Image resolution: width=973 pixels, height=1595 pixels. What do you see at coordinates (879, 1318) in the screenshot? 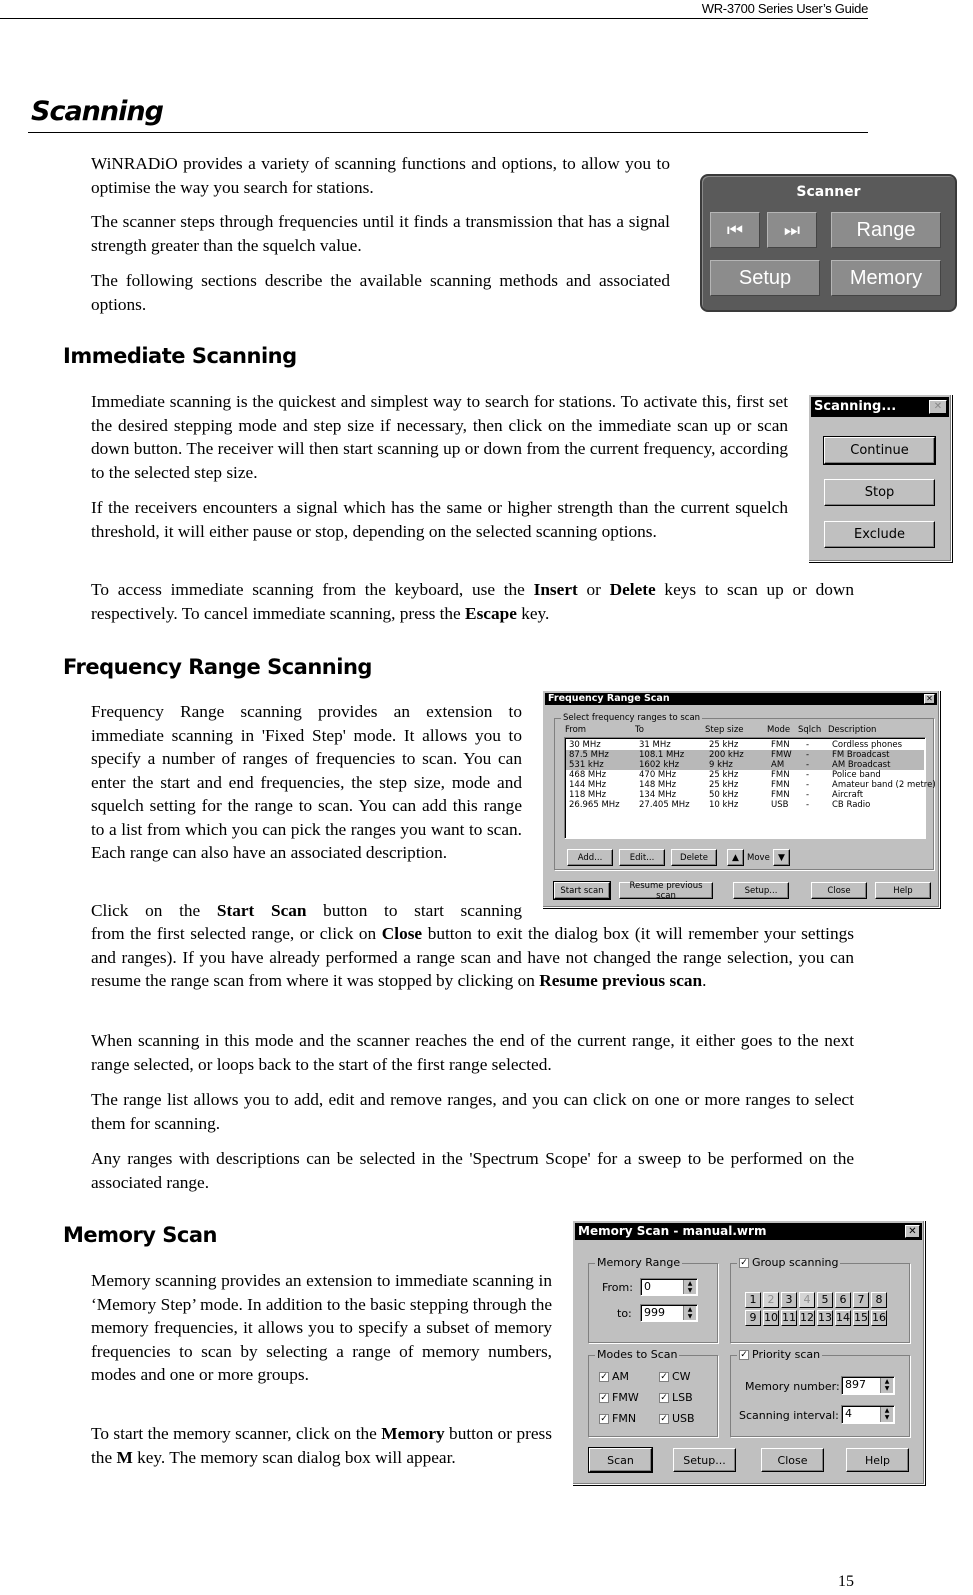
I see `group-button: 16` at bounding box center [879, 1318].